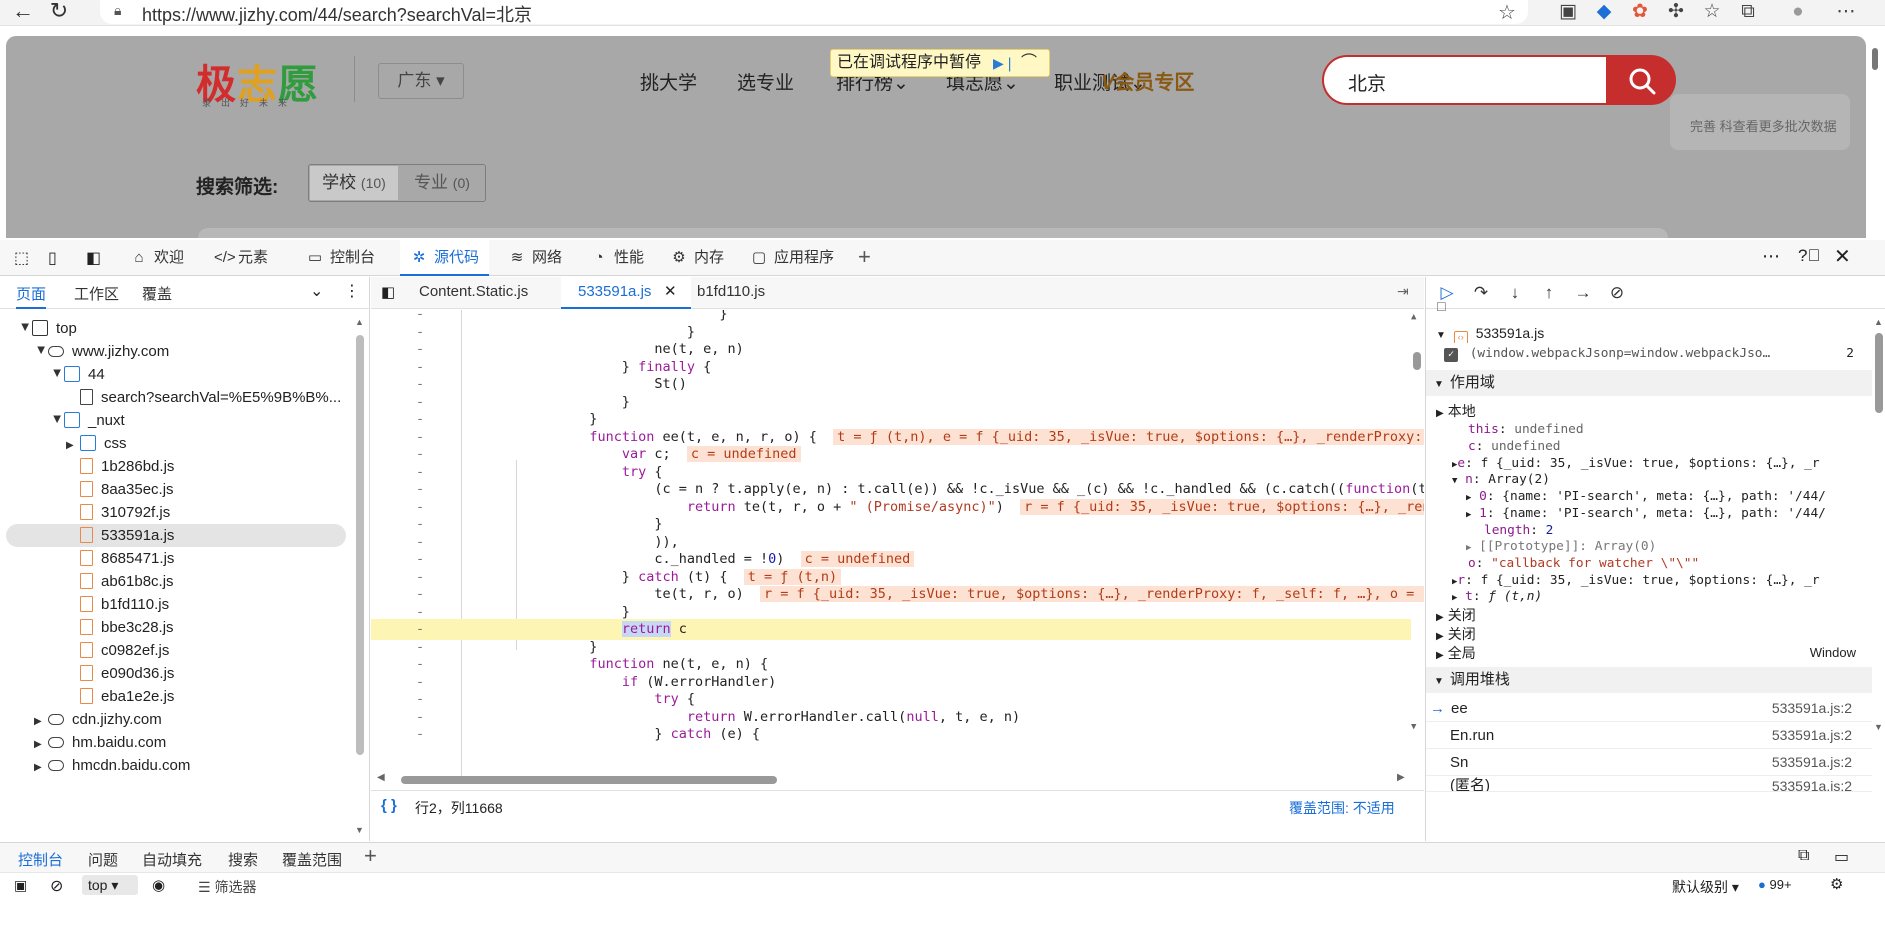 The width and height of the screenshot is (1885, 941). I want to click on deactivate-breakpoints-icon: ⊘, so click(1617, 293).